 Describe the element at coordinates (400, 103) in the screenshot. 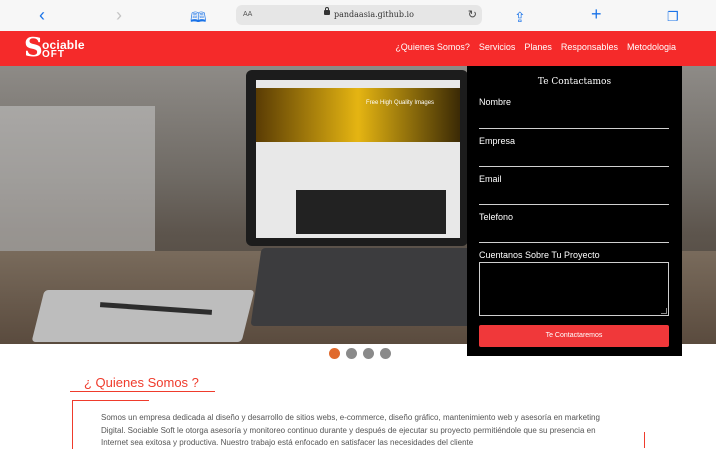

I see `screen-banner-text: Free High Quality Images` at that location.